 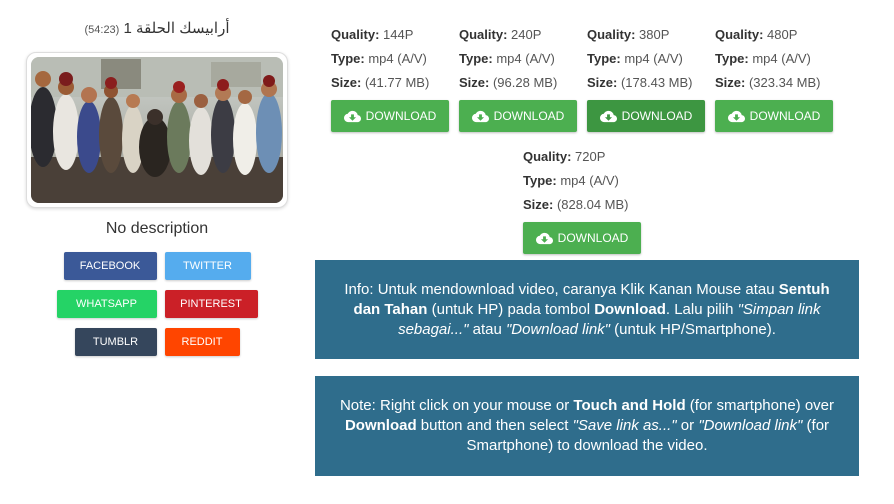 What do you see at coordinates (784, 82) in the screenshot?
I see `size-value: (323.34 MB)` at bounding box center [784, 82].